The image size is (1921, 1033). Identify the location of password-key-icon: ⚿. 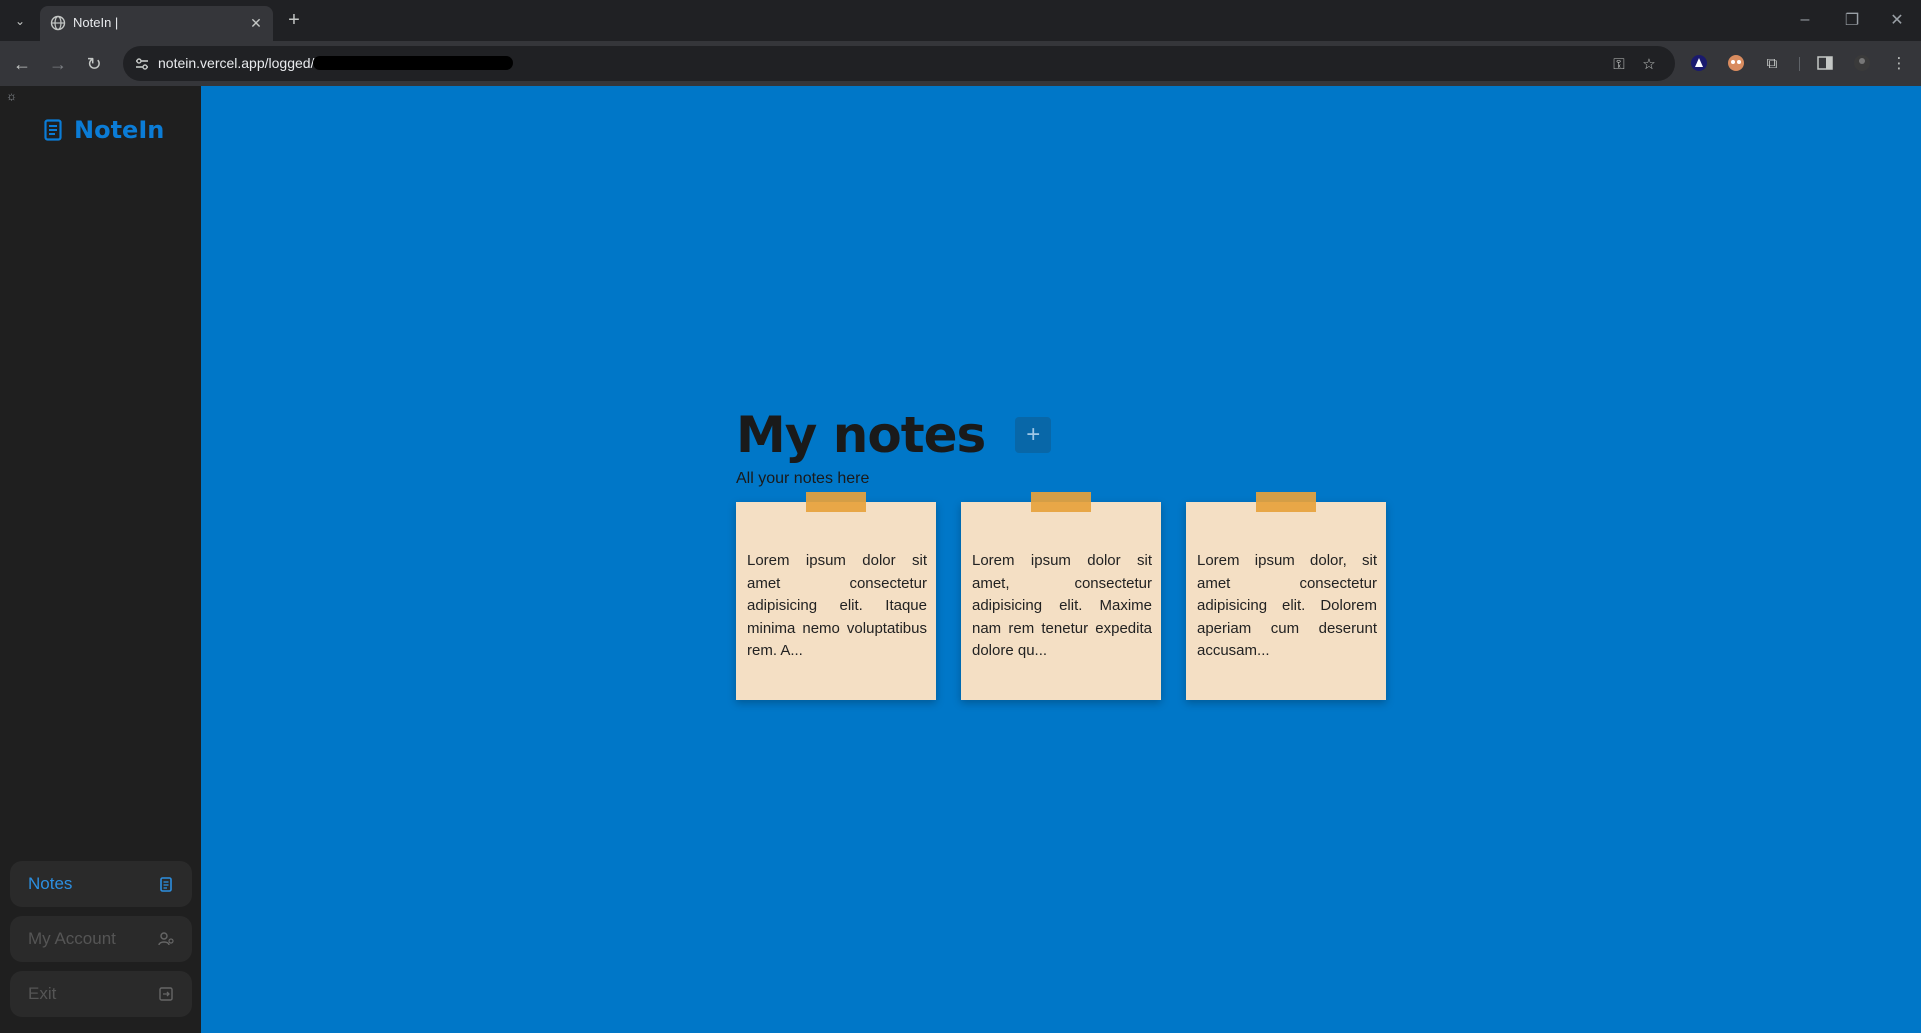
(1619, 64).